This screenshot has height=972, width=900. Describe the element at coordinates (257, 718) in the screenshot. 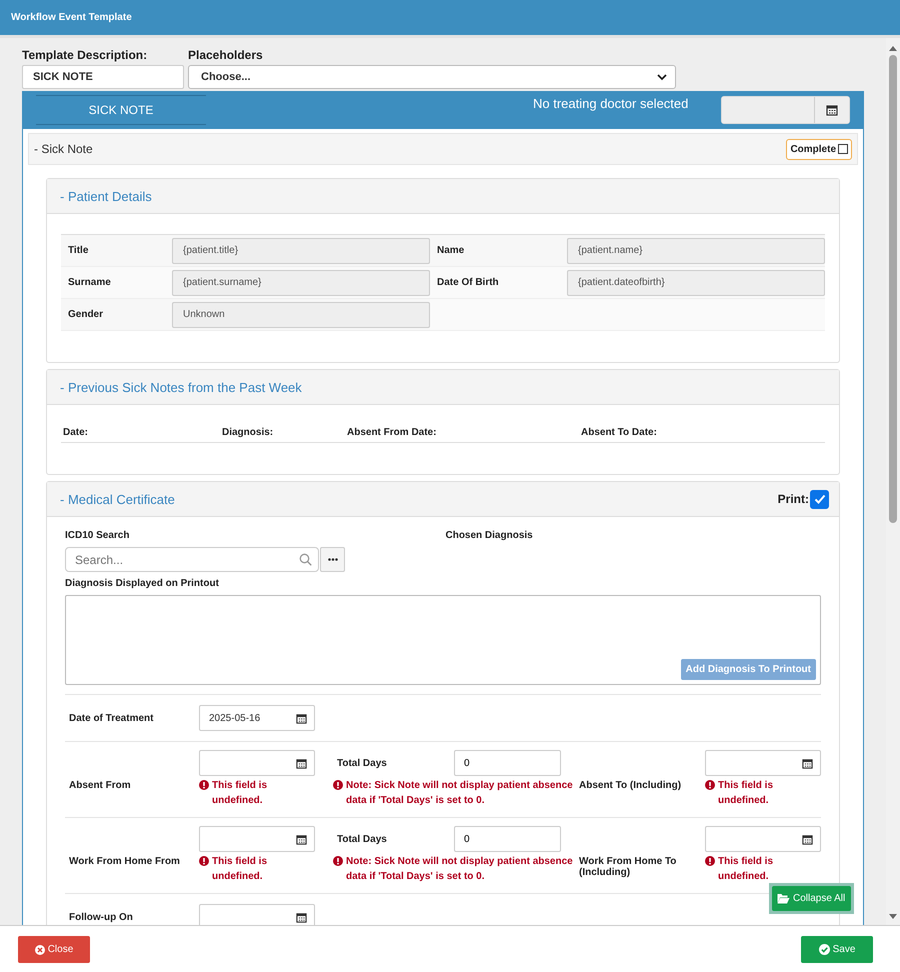

I see `date-field: 2025-05-16` at that location.